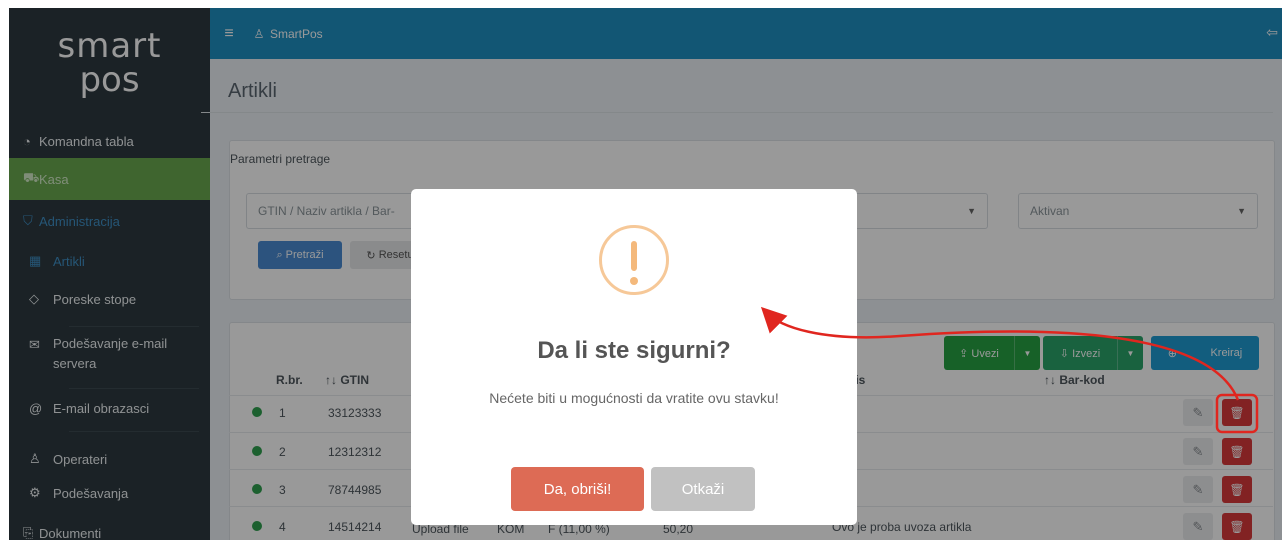 The height and width of the screenshot is (540, 1282). I want to click on warning-icon-bar, so click(634, 256).